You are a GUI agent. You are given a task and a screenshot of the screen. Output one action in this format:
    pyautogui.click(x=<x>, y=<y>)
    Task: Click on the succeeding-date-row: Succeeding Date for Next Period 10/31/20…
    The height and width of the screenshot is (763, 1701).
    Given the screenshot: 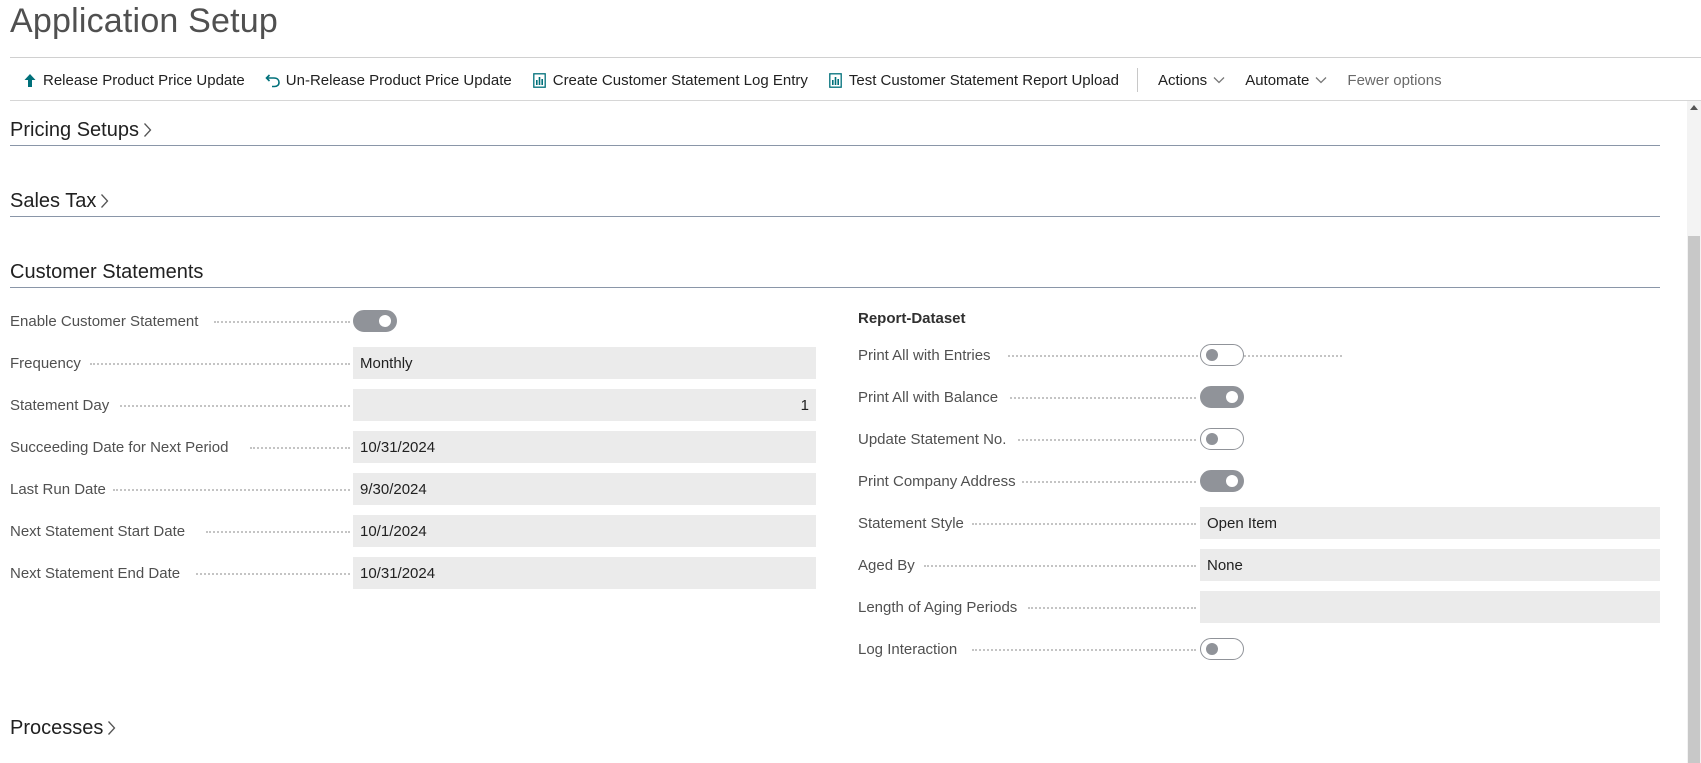 What is the action you would take?
    pyautogui.click(x=413, y=447)
    